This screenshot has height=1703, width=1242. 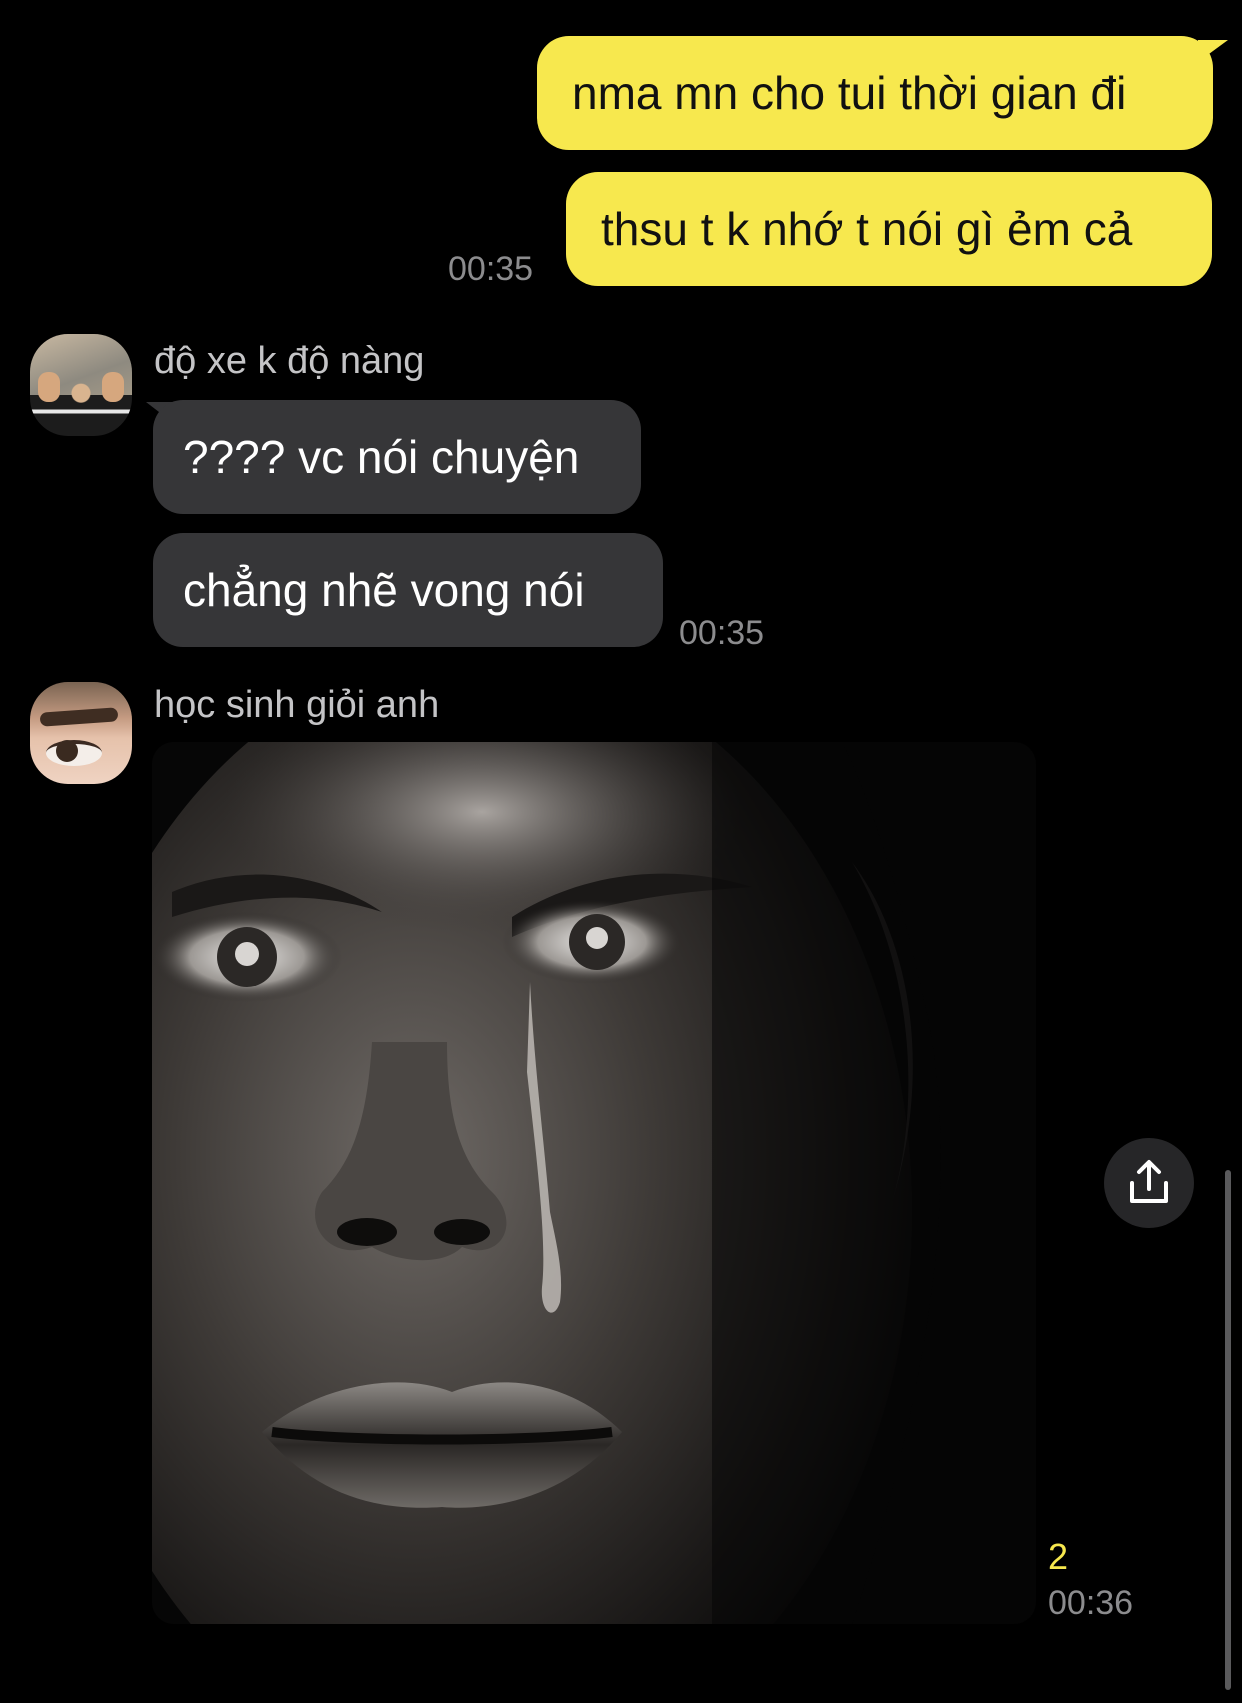 What do you see at coordinates (289, 361) in the screenshot?
I see `sender-name: độ xe k độ nàng` at bounding box center [289, 361].